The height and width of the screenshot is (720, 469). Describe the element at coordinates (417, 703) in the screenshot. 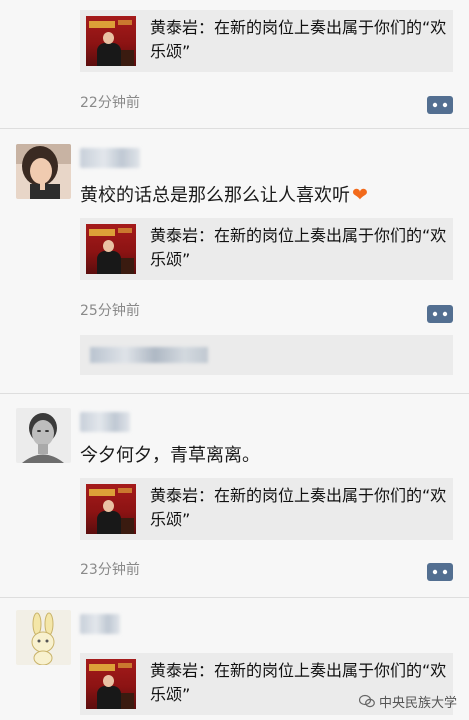

I see `watermark-text: 中央民族大学` at that location.